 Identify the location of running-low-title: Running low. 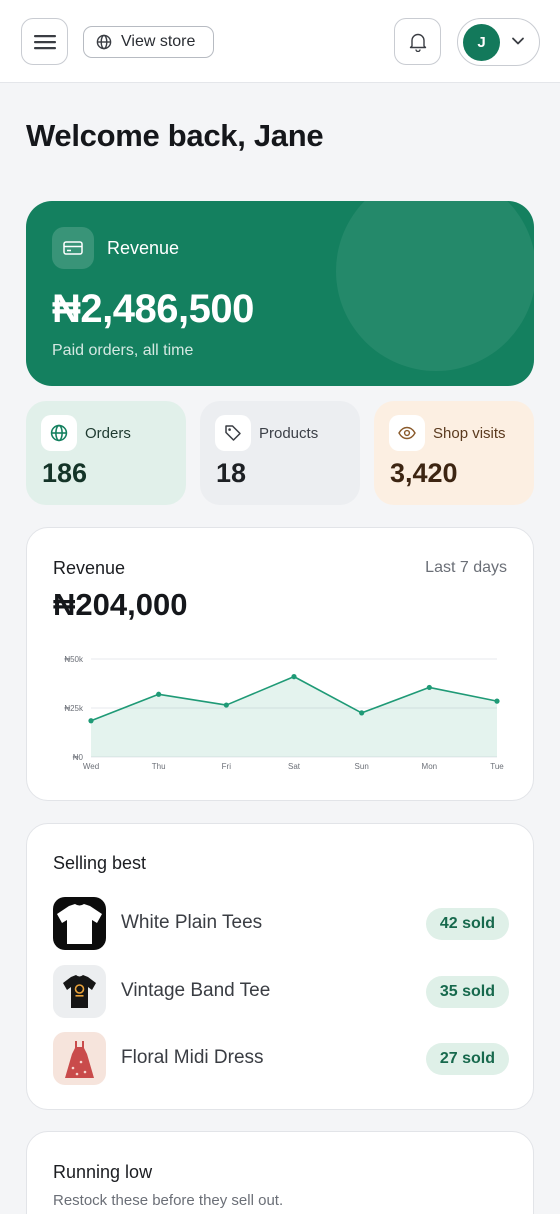
(103, 1172).